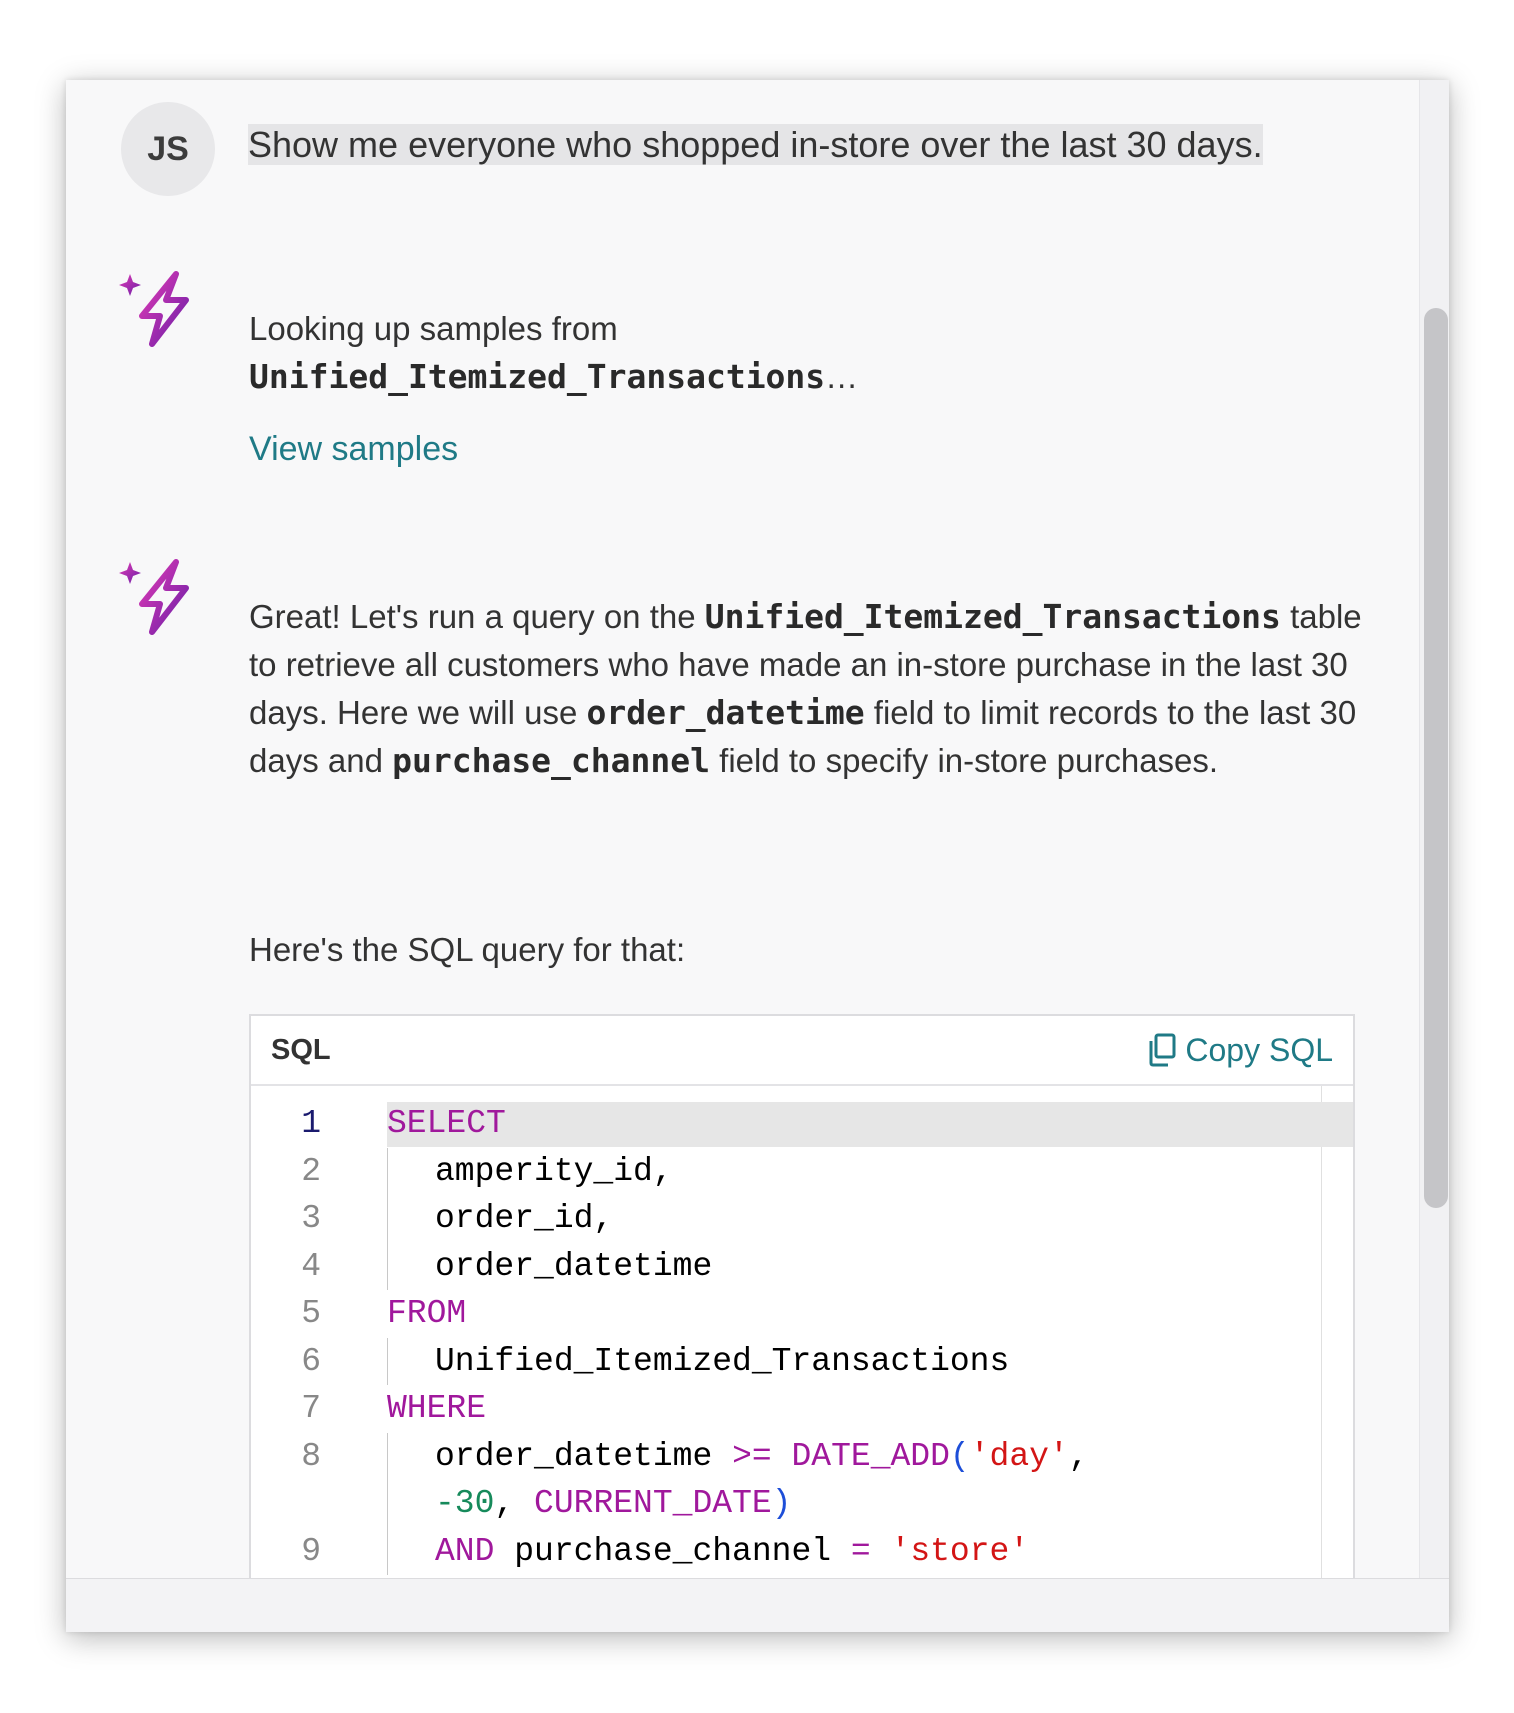  Describe the element at coordinates (427, 1314) in the screenshot. I see `sql-keyword: FROM` at that location.